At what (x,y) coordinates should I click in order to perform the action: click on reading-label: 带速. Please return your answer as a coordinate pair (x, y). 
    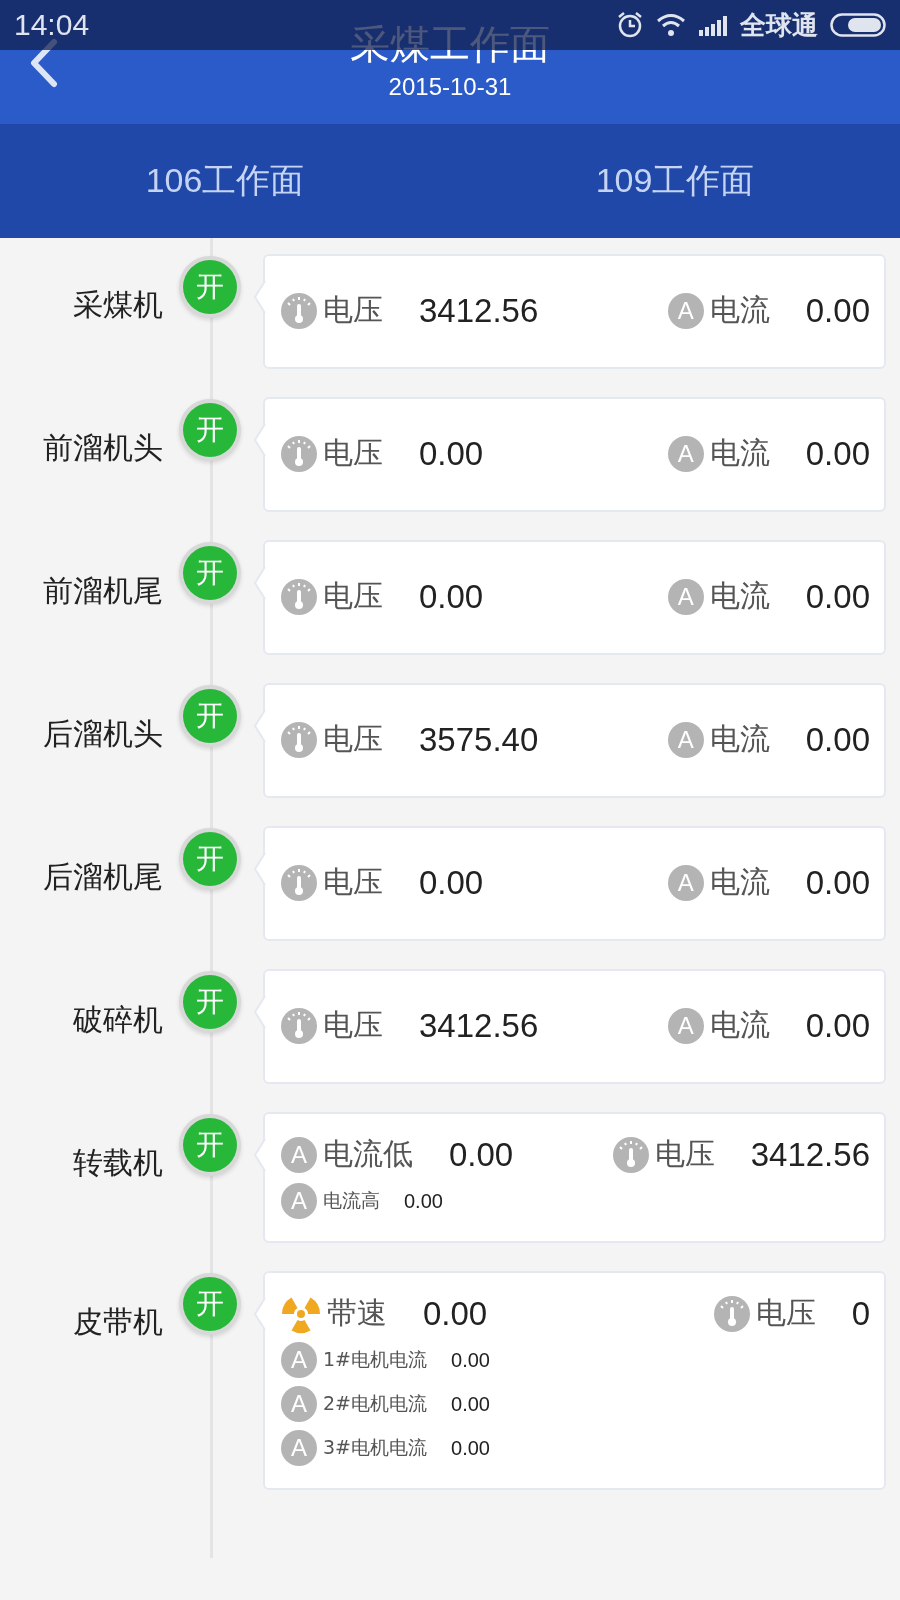
    Looking at the image, I should click on (357, 1313).